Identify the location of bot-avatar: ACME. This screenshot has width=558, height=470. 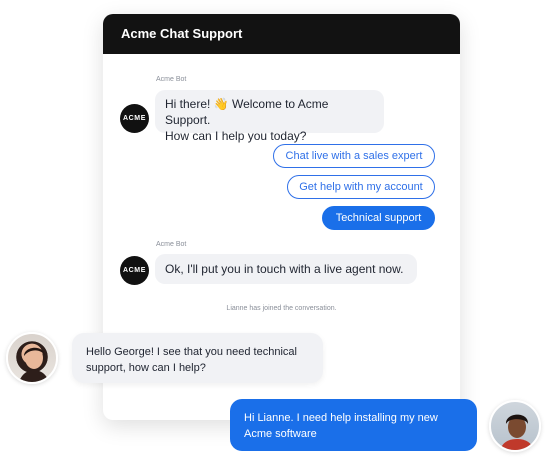
(134, 118).